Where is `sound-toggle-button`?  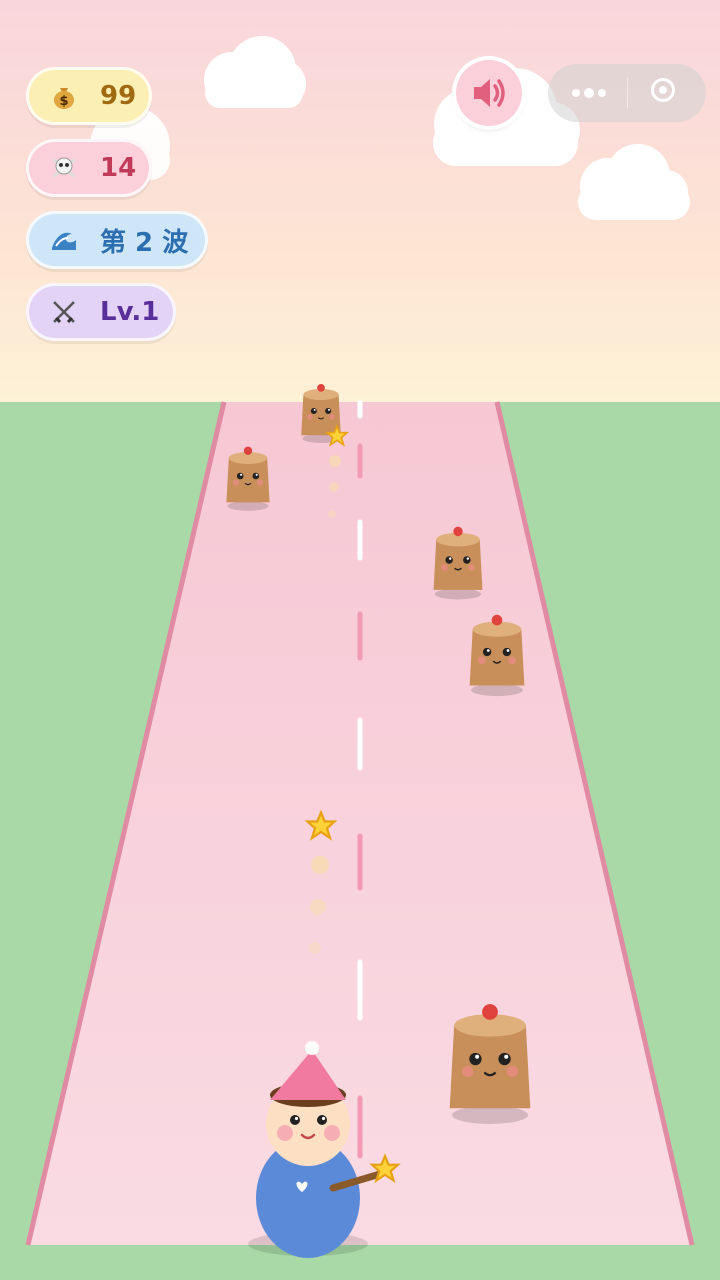 sound-toggle-button is located at coordinates (489, 93).